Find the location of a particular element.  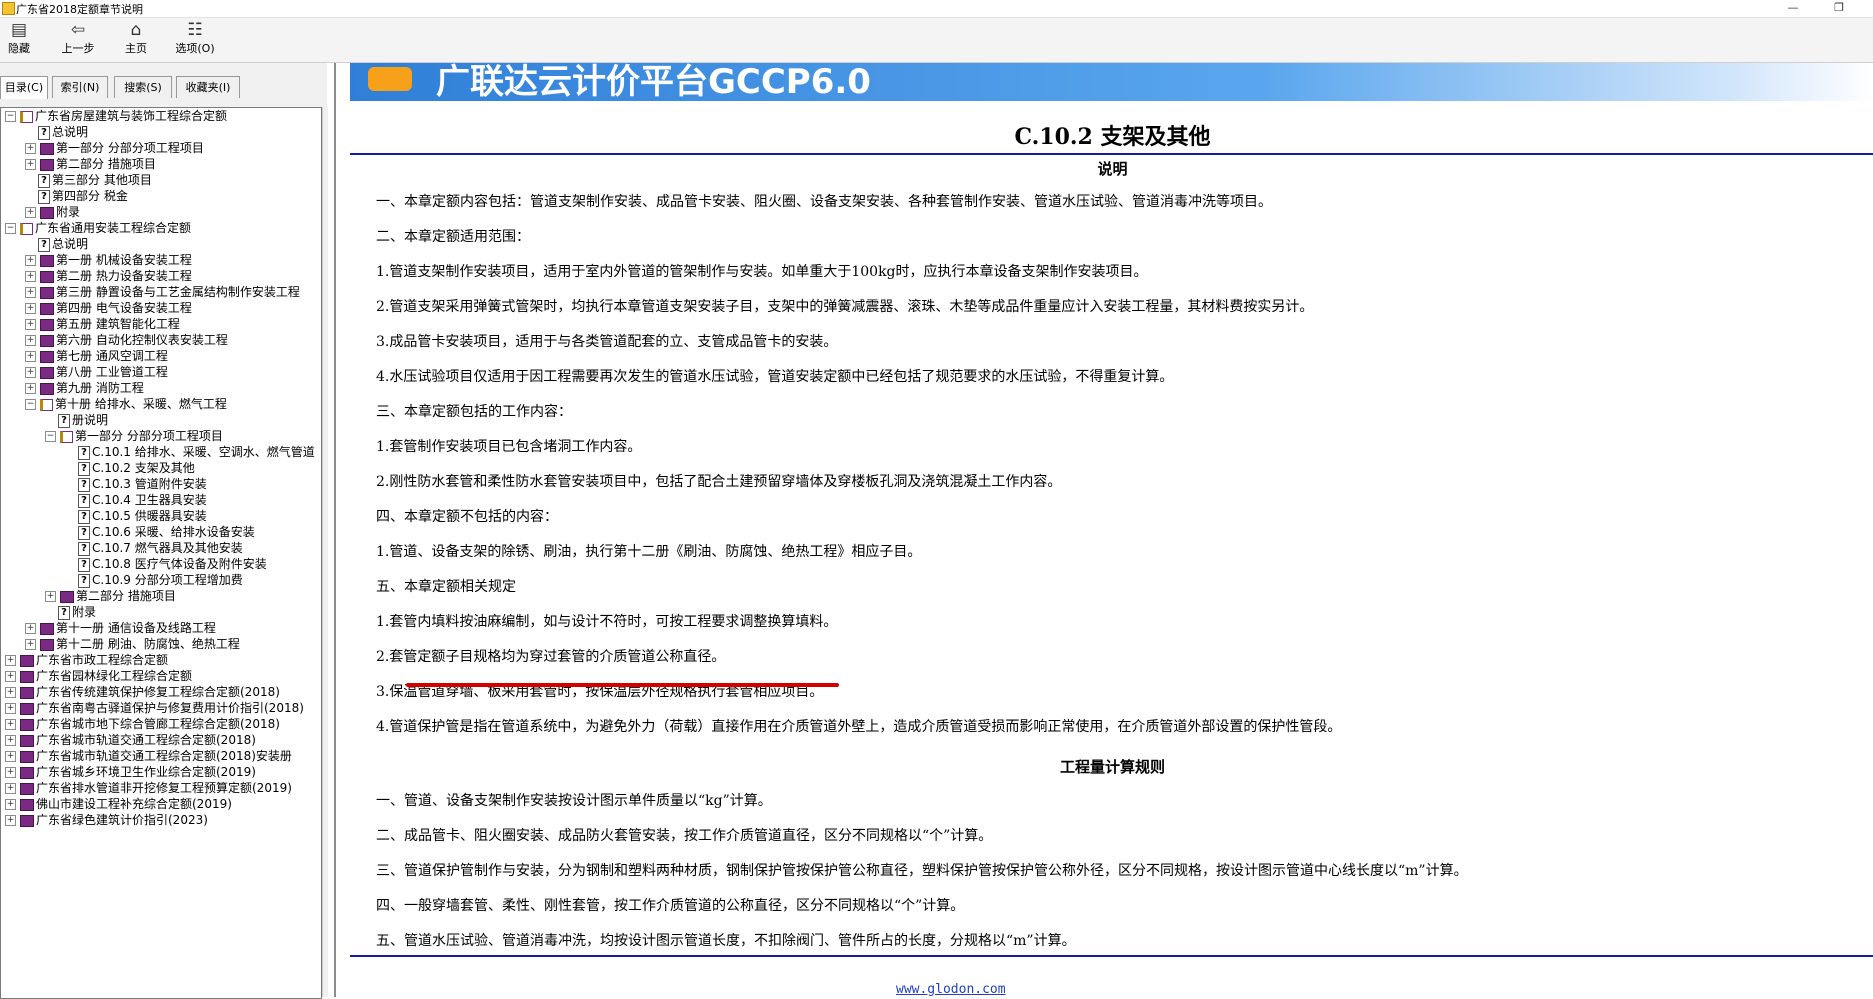

notes-paragraph: 2.套管定额子目规格均为穿过套管的介质管道公称直径。 is located at coordinates (551, 657).